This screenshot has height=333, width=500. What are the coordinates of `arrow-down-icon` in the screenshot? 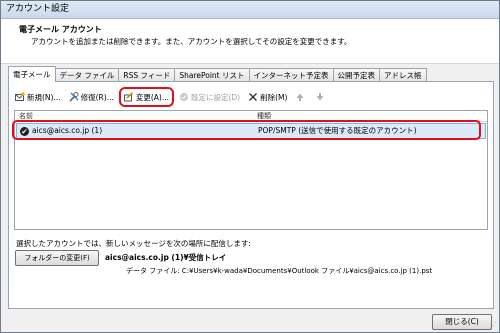 It's located at (320, 97).